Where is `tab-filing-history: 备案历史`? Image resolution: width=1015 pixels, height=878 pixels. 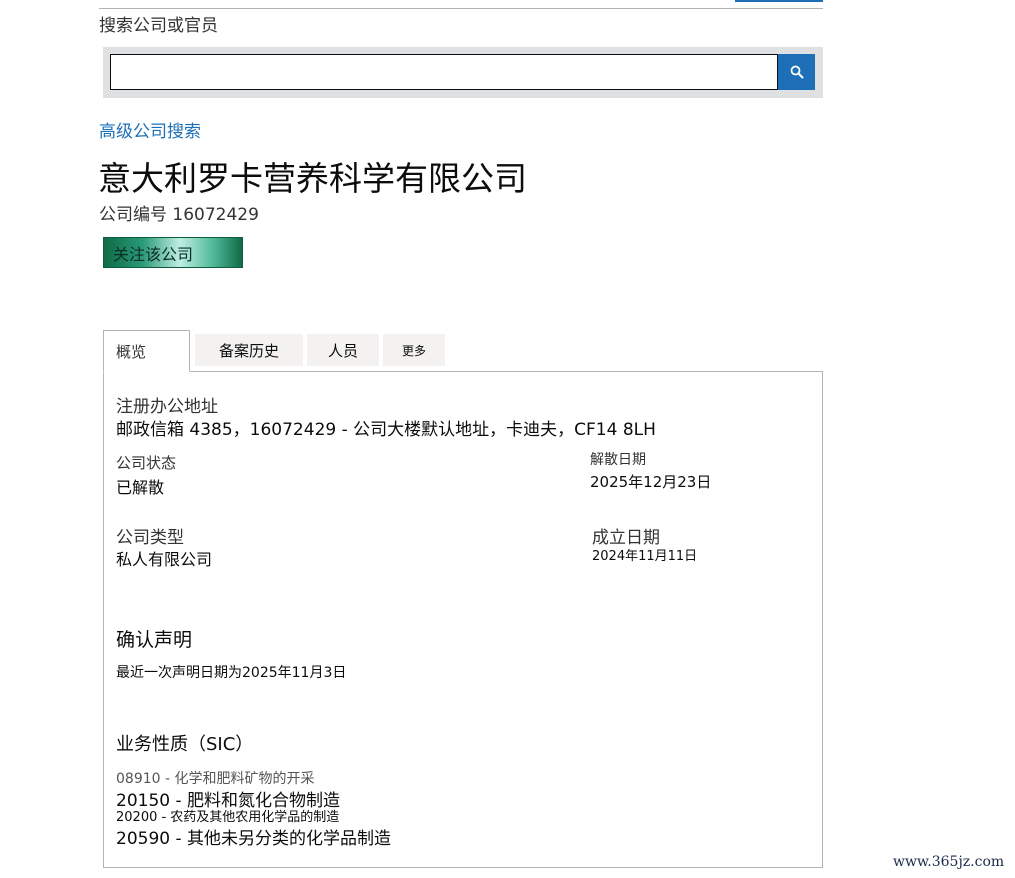
tab-filing-history: 备案历史 is located at coordinates (249, 350).